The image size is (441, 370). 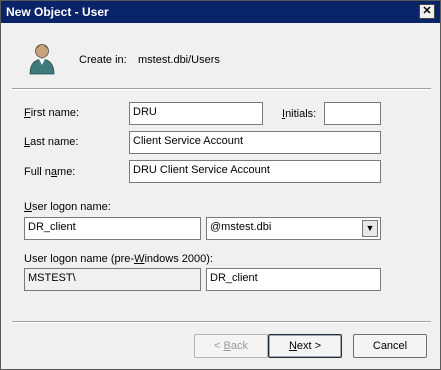 What do you see at coordinates (255, 142) in the screenshot?
I see `last-name-field: Client Service Account` at bounding box center [255, 142].